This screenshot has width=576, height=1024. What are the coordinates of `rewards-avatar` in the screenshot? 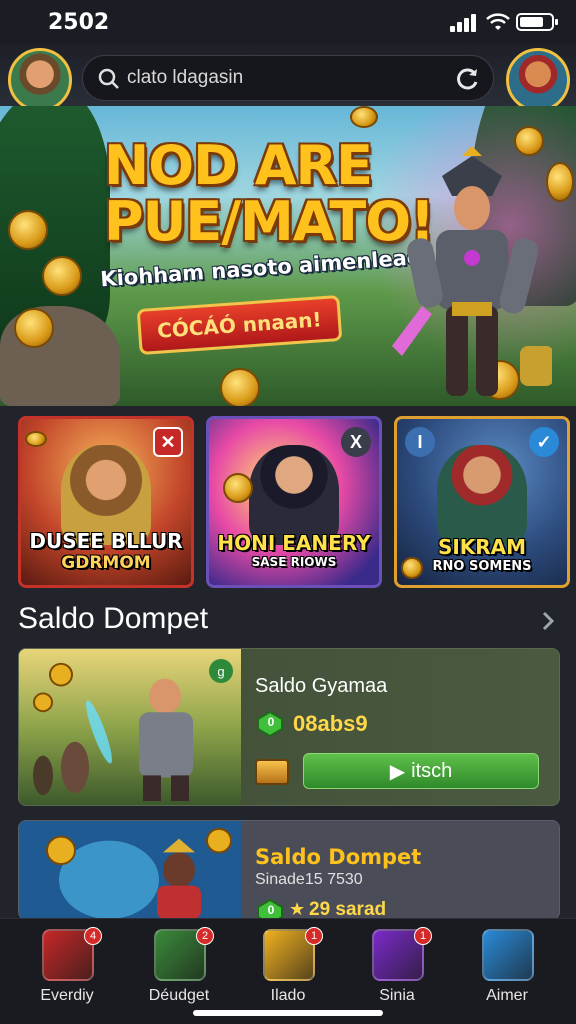 It's located at (538, 80).